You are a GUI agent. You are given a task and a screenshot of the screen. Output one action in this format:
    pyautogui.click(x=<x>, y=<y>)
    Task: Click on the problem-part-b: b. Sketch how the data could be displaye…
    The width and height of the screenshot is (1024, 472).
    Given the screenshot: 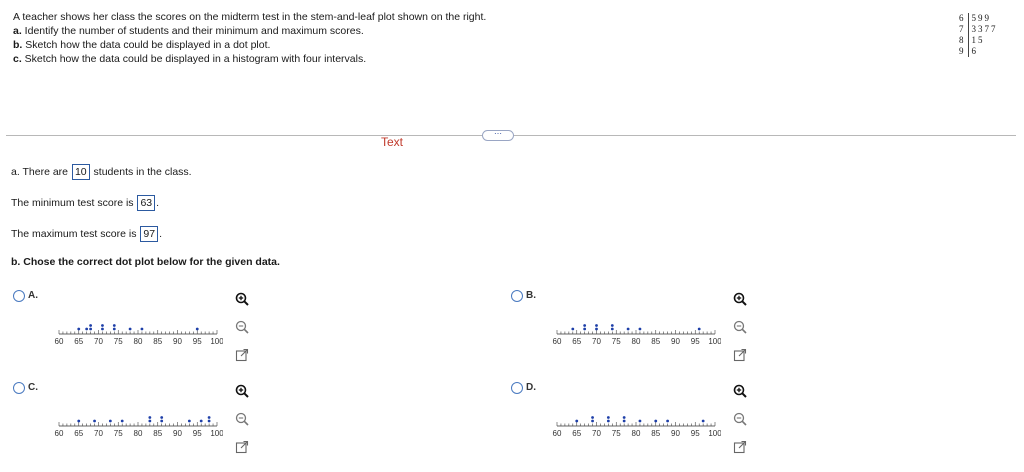 What is the action you would take?
    pyautogui.click(x=142, y=45)
    